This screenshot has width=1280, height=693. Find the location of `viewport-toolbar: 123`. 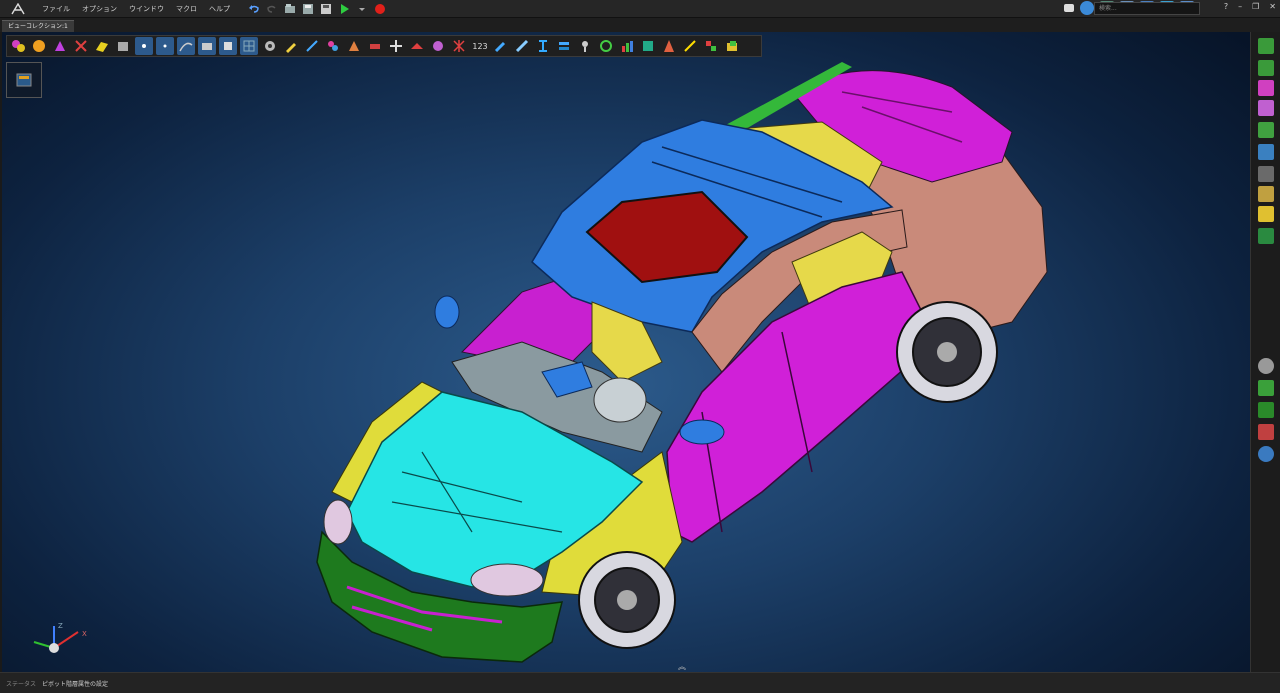

viewport-toolbar: 123 is located at coordinates (384, 46).